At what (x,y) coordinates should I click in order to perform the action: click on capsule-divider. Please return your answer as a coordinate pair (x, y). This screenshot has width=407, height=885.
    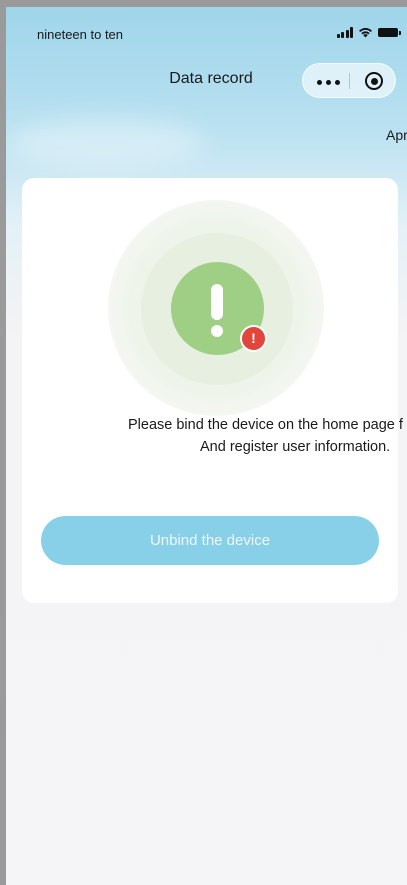
    Looking at the image, I should click on (349, 81).